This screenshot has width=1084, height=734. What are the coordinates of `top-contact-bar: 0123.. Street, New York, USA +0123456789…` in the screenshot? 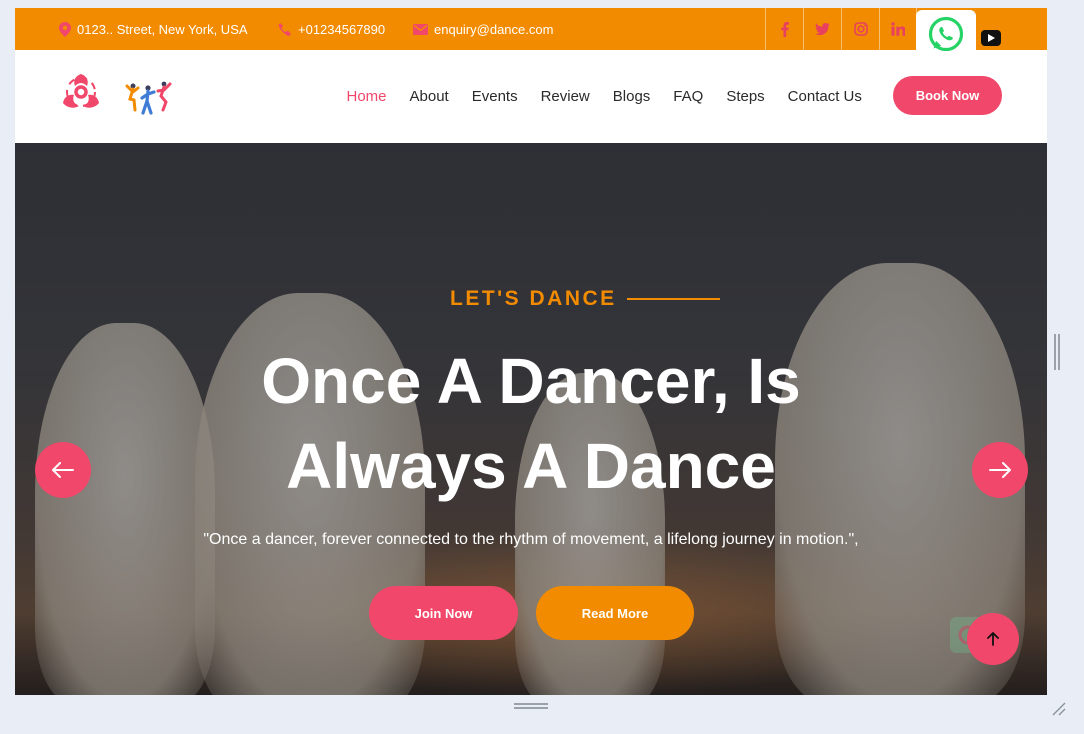 It's located at (531, 29).